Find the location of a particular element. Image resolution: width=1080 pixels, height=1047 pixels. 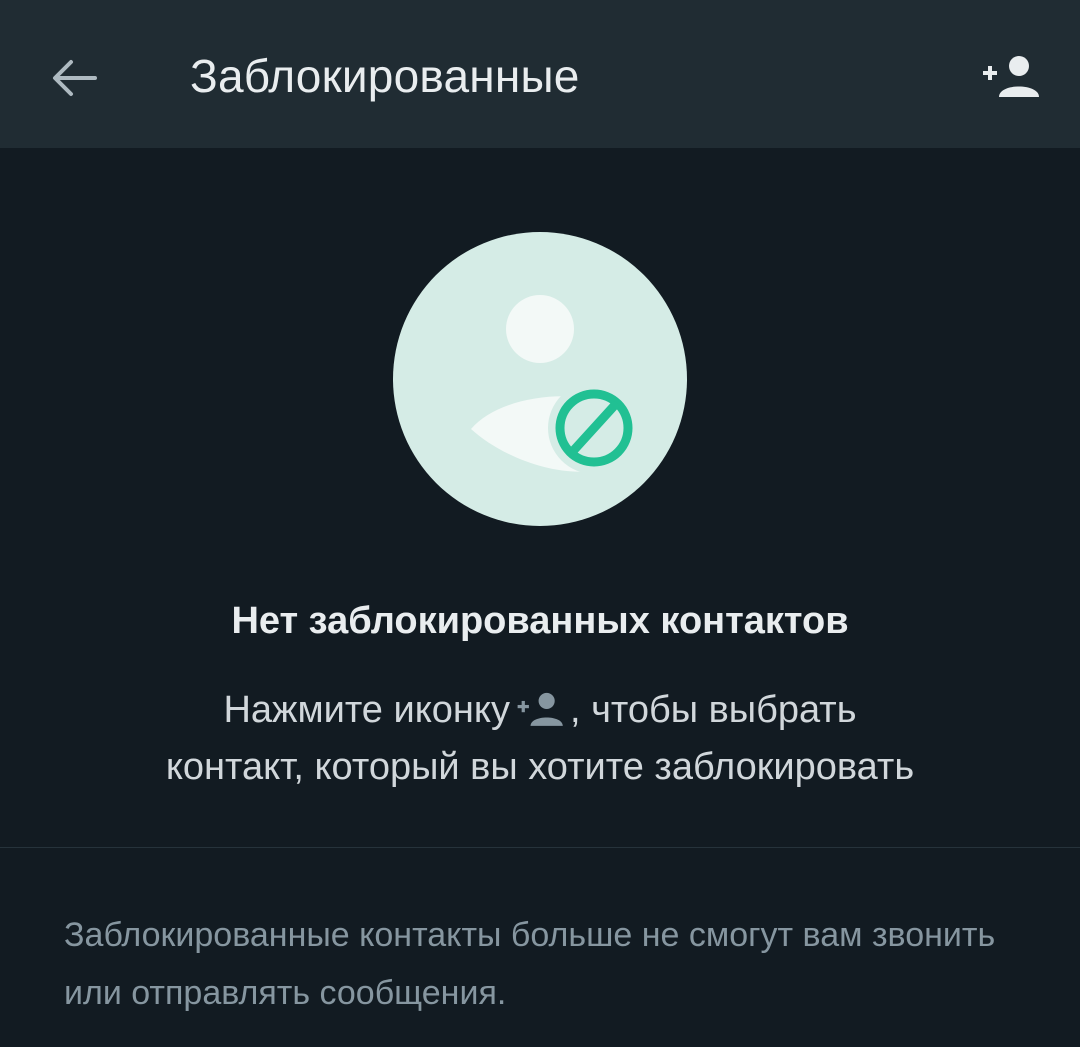

page-title: Заблокированные is located at coordinates (385, 76).